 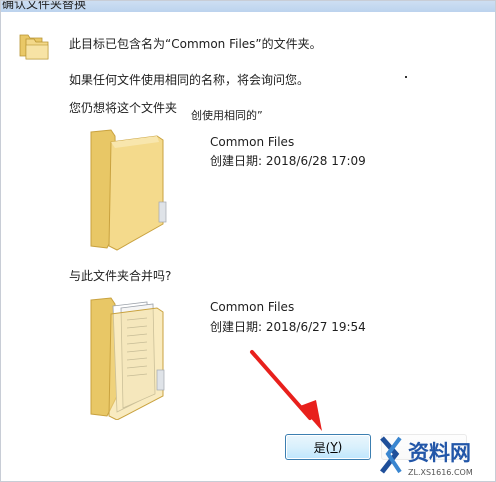 I want to click on yes-button-accesskey: Y, so click(x=334, y=447).